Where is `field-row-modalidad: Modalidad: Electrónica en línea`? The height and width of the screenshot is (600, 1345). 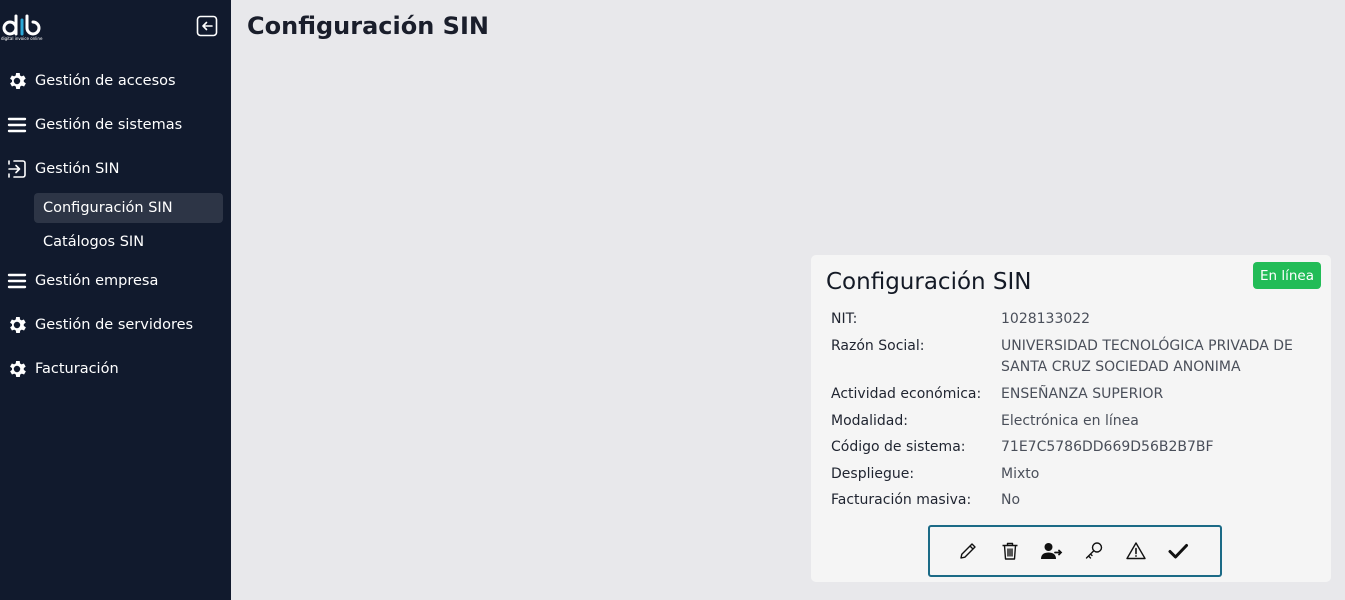 field-row-modalidad: Modalidad: Electrónica en línea is located at coordinates (1076, 421).